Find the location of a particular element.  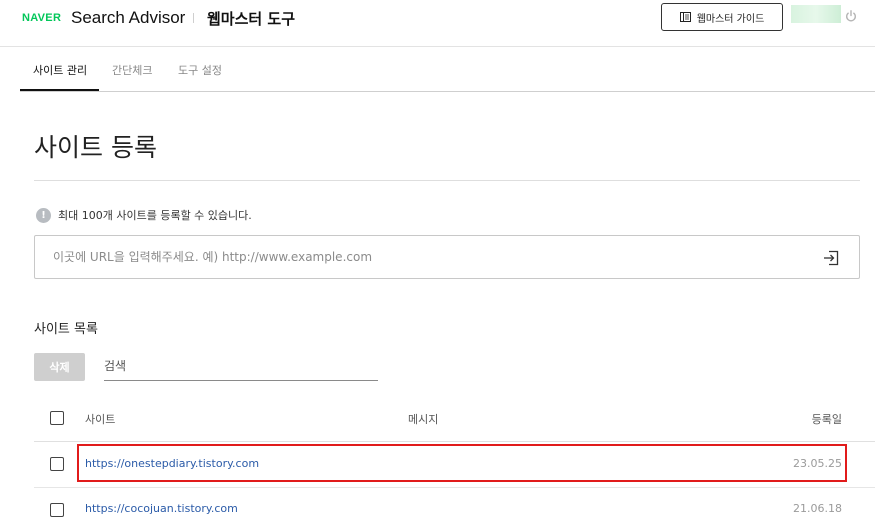

notice-text: 최대 100개 사이트를 등록할 수 있습니다. is located at coordinates (155, 215).